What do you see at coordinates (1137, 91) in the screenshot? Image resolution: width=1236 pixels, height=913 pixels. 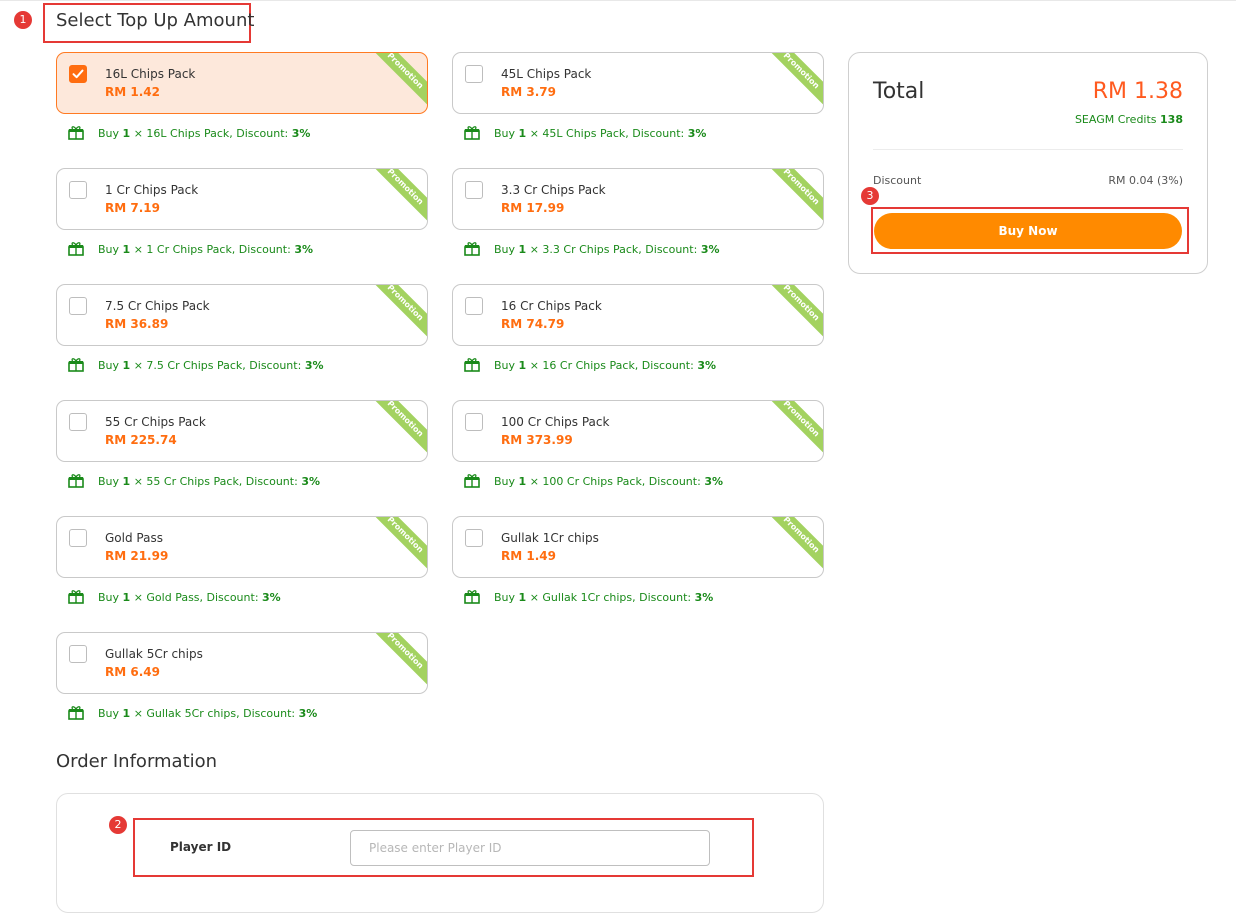 I see `total-value: RM 1.38` at bounding box center [1137, 91].